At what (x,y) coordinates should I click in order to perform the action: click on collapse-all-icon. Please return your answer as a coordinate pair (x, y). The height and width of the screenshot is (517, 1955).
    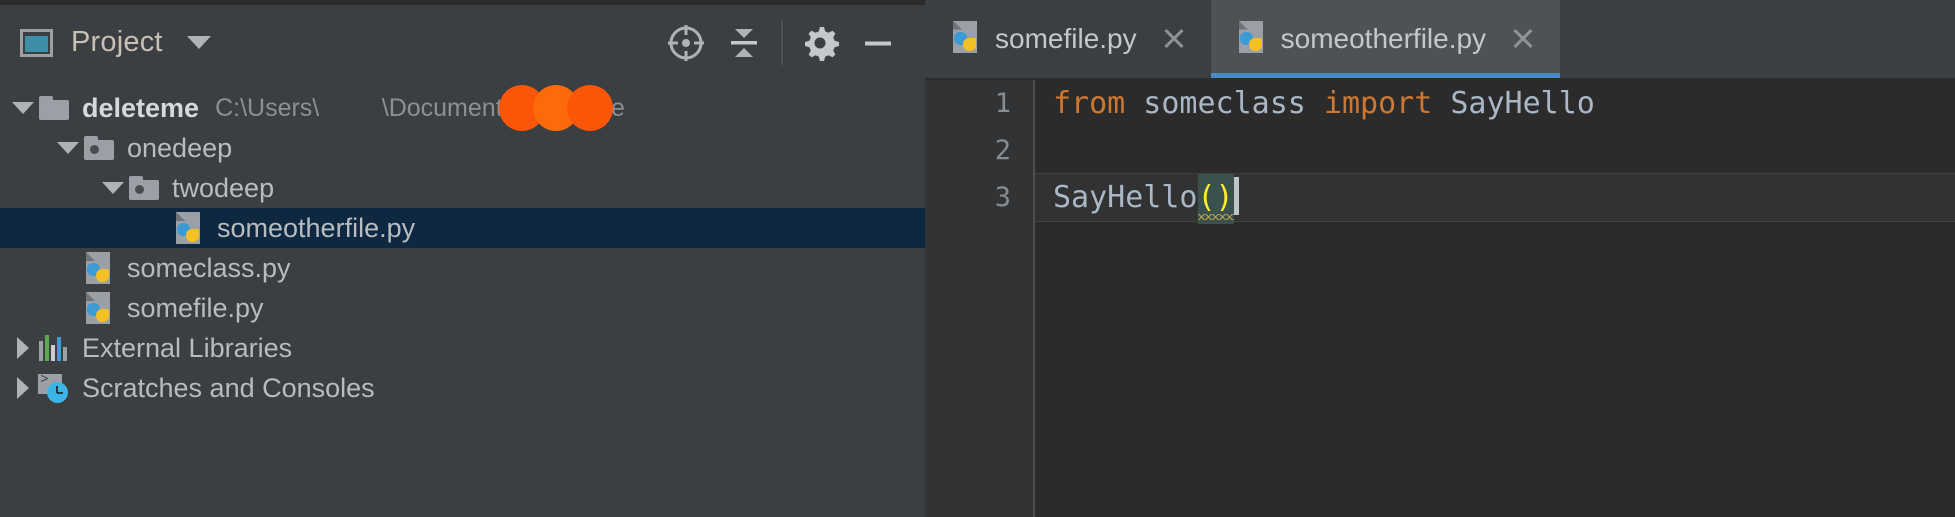
    Looking at the image, I should click on (744, 42).